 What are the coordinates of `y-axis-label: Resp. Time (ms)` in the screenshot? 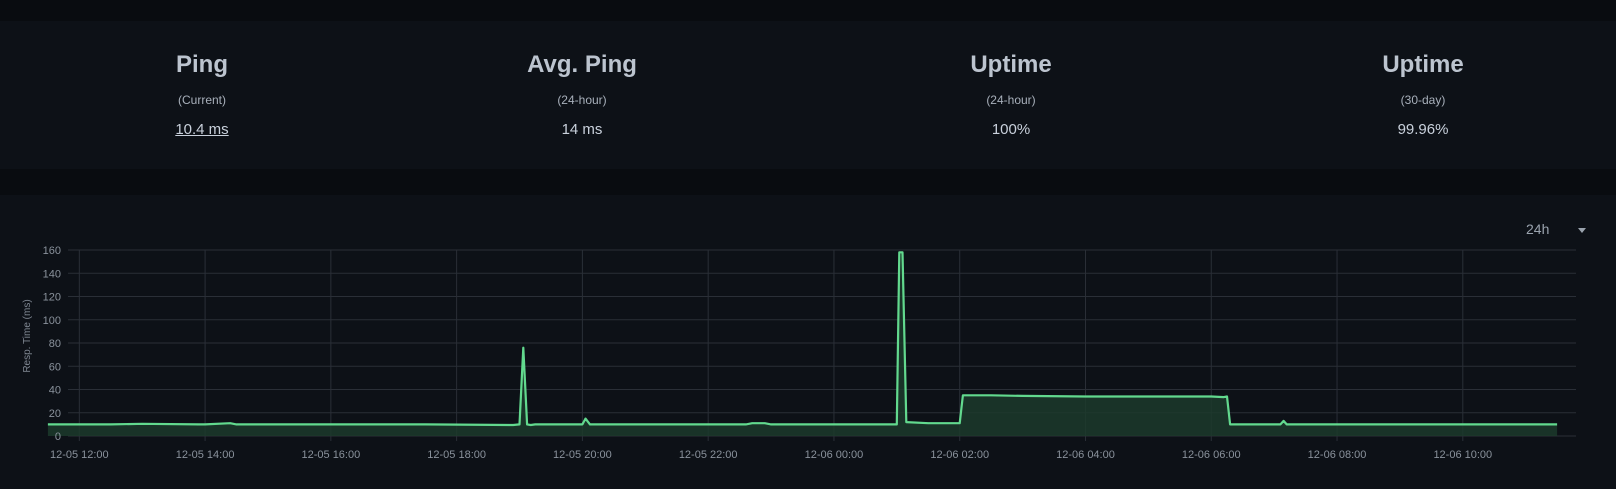 It's located at (27, 335).